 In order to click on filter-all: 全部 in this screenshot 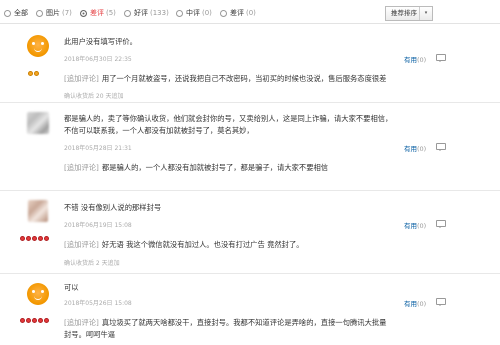, I will do `click(16, 13)`.